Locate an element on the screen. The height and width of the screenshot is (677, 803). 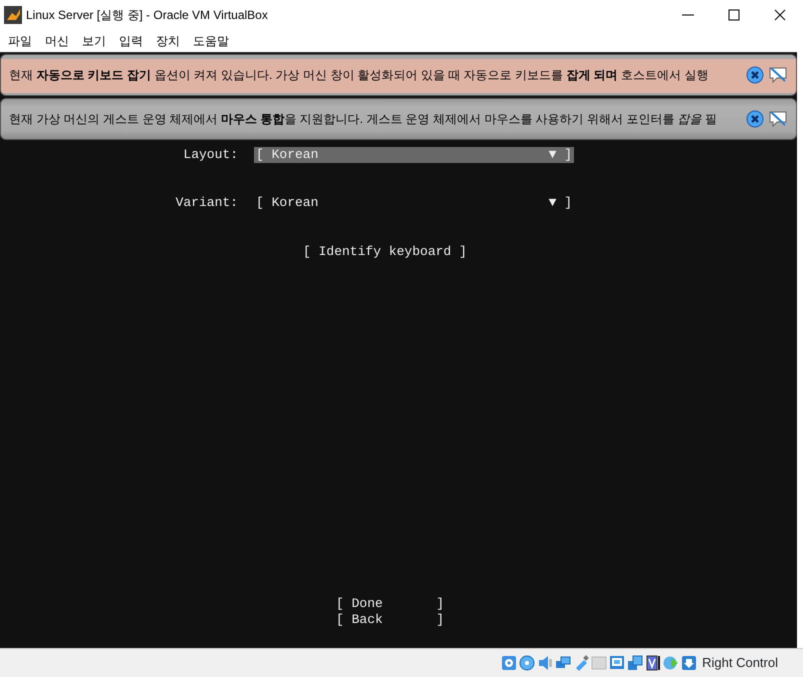
menu-item: 파일 is located at coordinates (22, 41).